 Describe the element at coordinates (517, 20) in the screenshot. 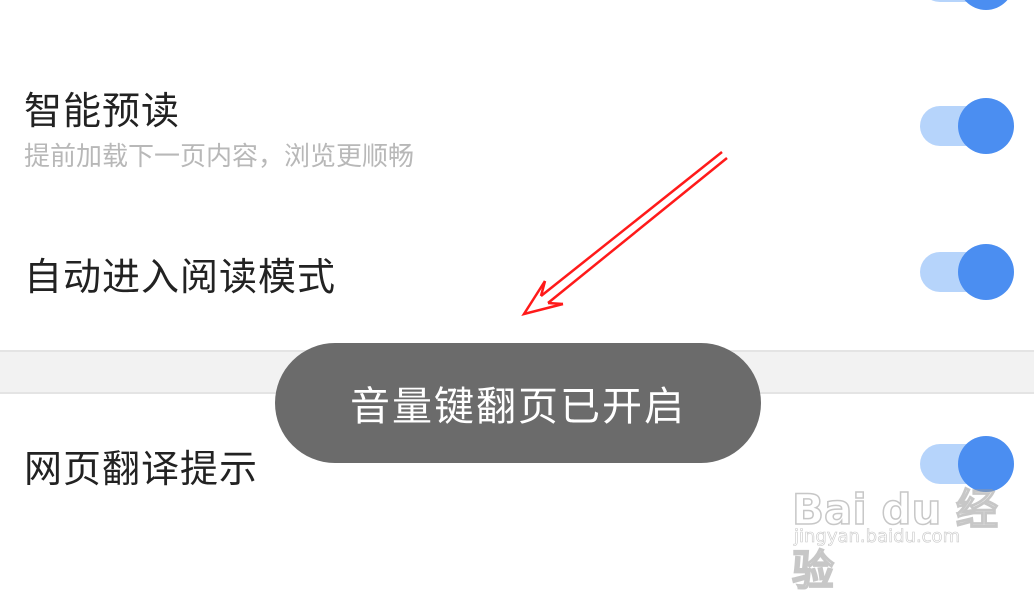

I see `settings-row-top-partial` at that location.